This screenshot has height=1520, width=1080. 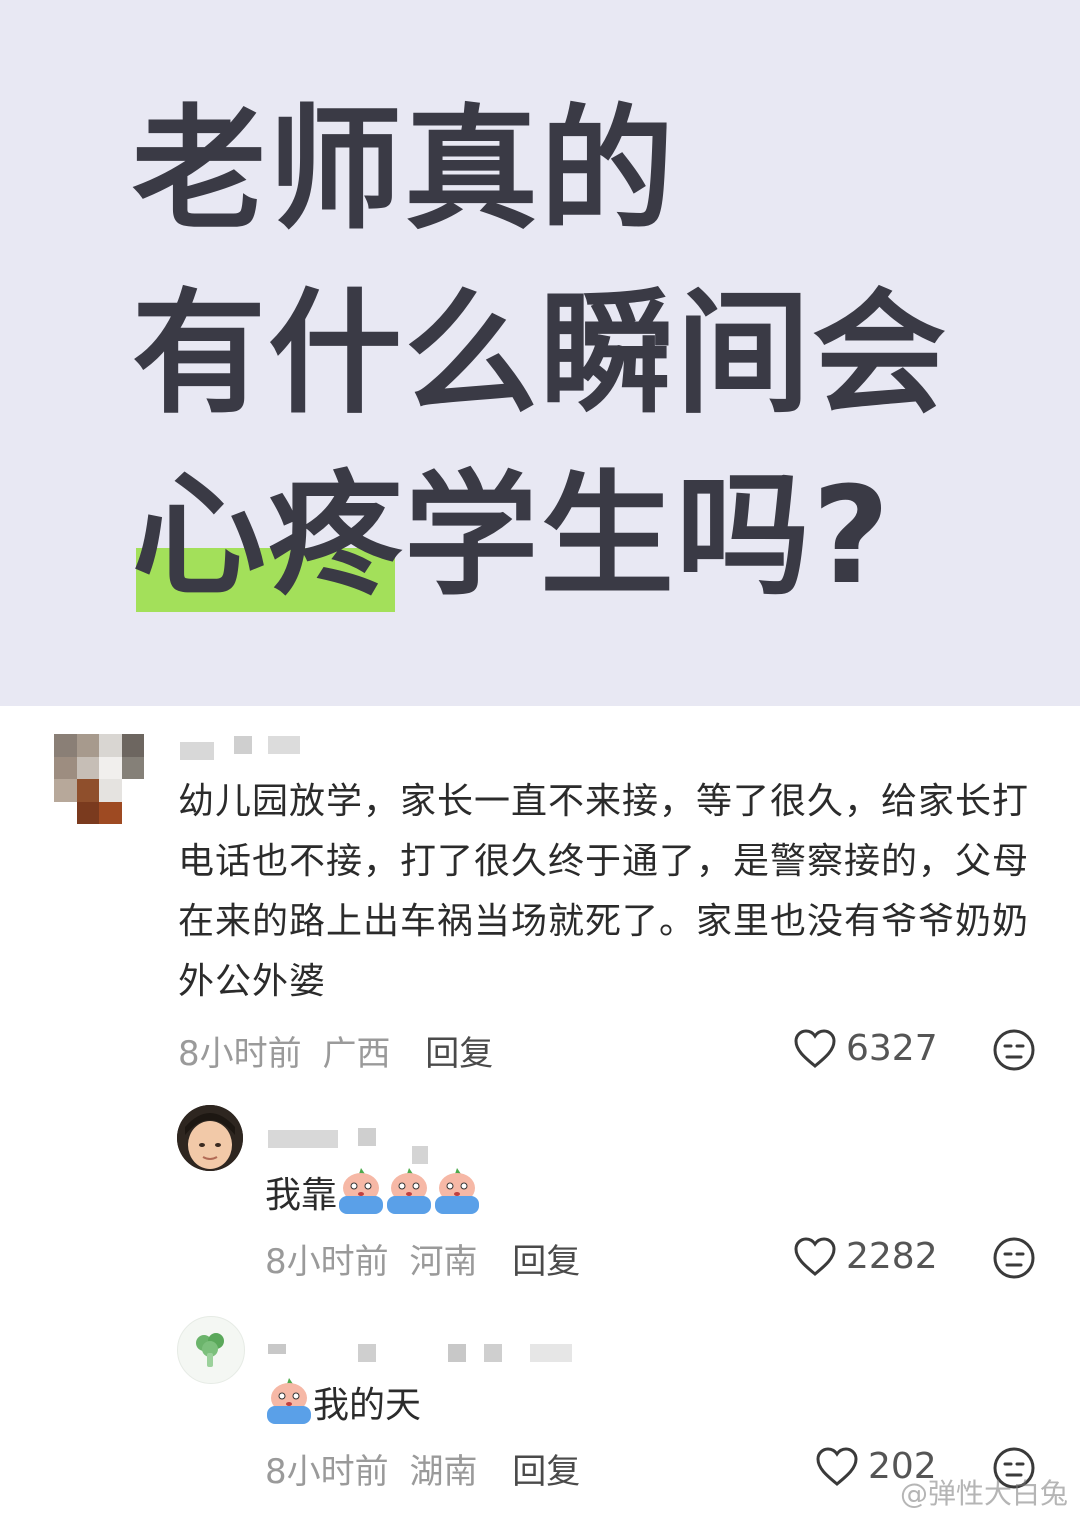 I want to click on like-button: 6327, so click(x=866, y=1048).